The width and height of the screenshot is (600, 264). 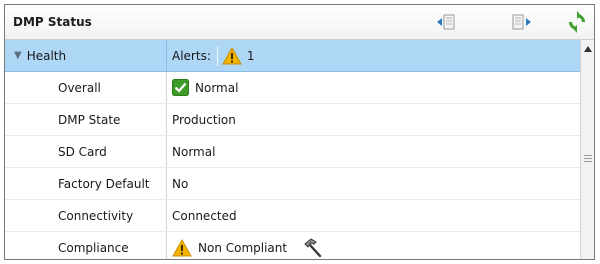 I want to click on refresh-icon, so click(x=577, y=22).